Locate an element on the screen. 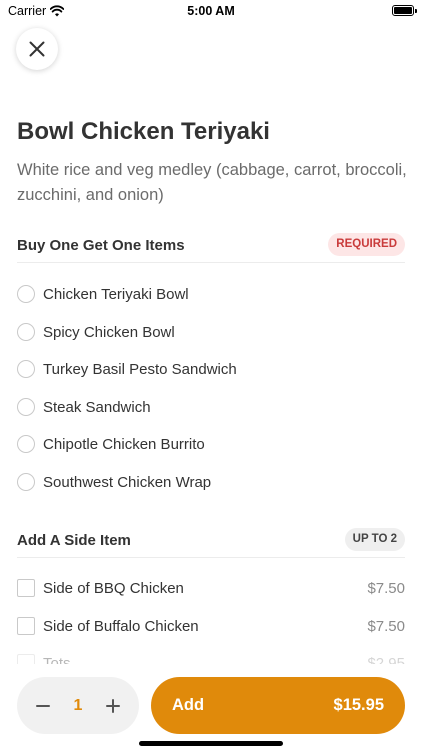 This screenshot has width=422, height=750. section-header-sides: Add A Side Item UP TO 2 is located at coordinates (211, 543).